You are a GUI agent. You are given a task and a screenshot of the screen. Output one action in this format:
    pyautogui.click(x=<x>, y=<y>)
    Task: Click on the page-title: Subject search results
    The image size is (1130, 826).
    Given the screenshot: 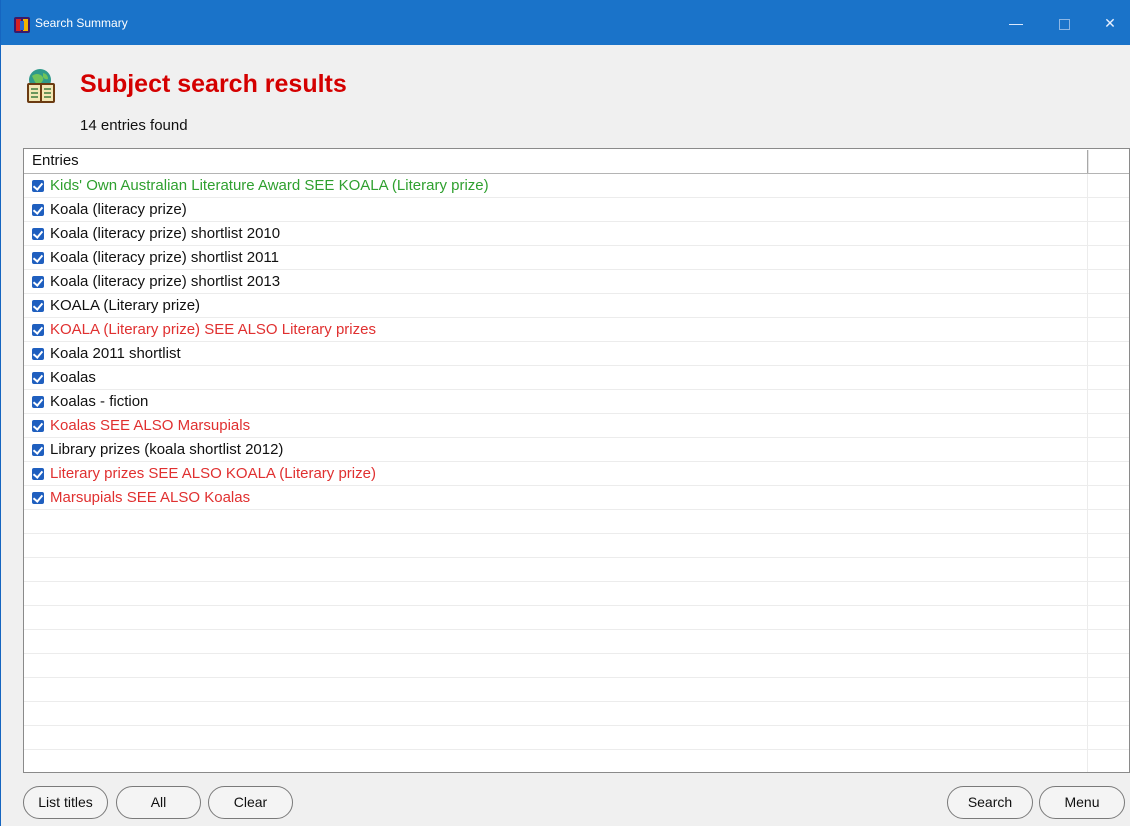 What is the action you would take?
    pyautogui.click(x=213, y=84)
    